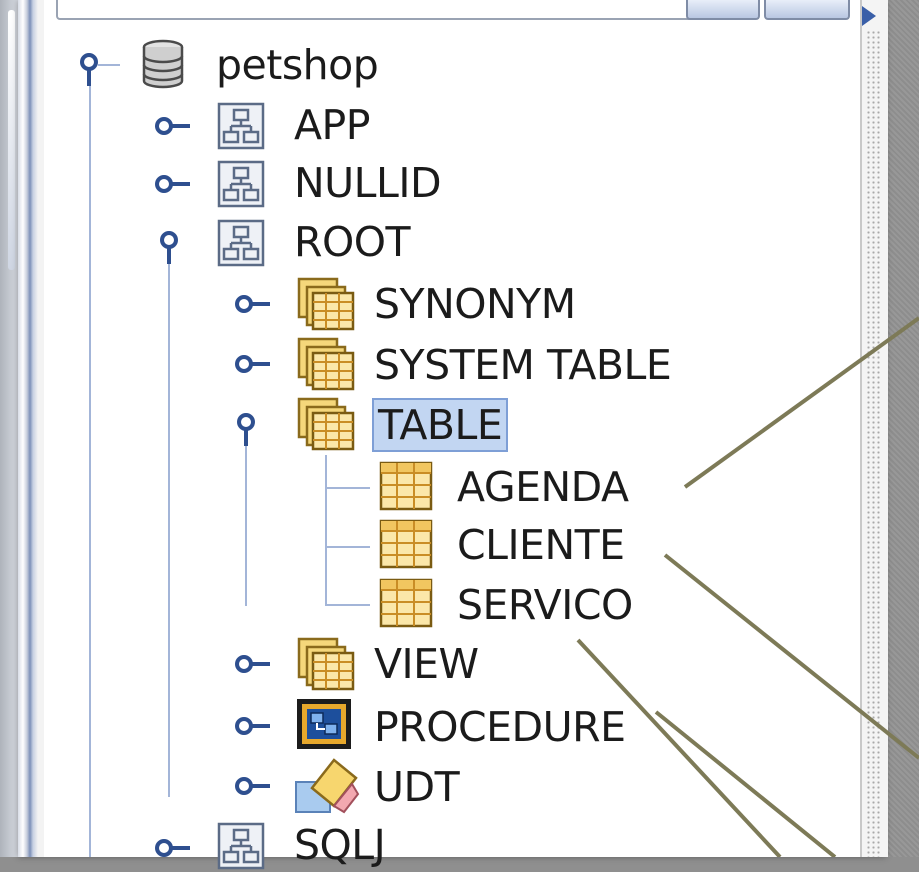 Image resolution: width=919 pixels, height=872 pixels. I want to click on node-label: SYSTEM TABLE, so click(523, 365).